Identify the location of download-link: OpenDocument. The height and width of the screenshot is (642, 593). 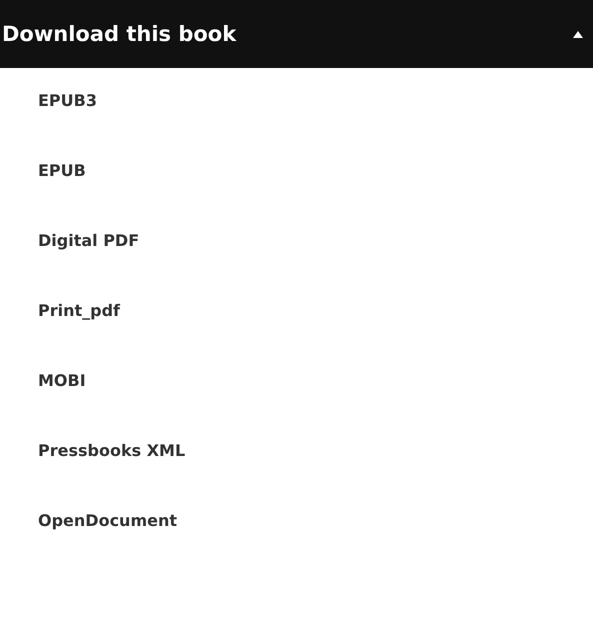
(108, 520).